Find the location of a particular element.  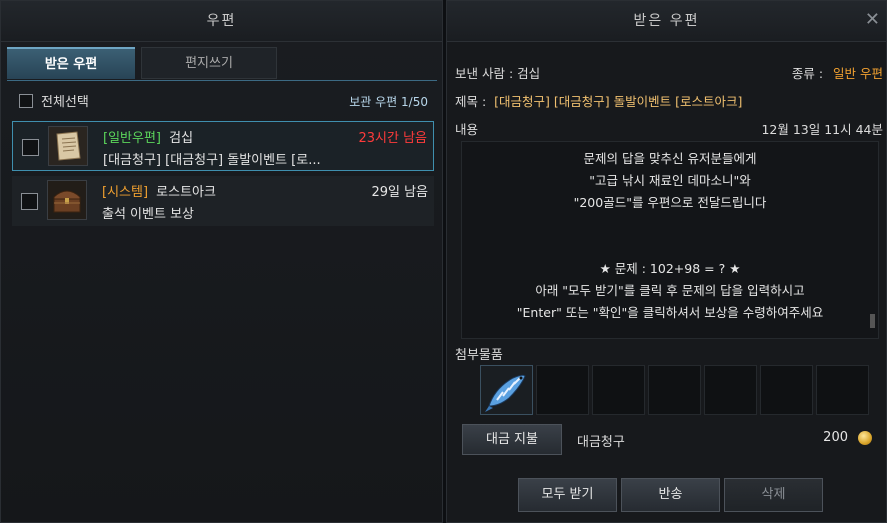

mail-title: 출석 이벤트 보상 is located at coordinates (148, 214).